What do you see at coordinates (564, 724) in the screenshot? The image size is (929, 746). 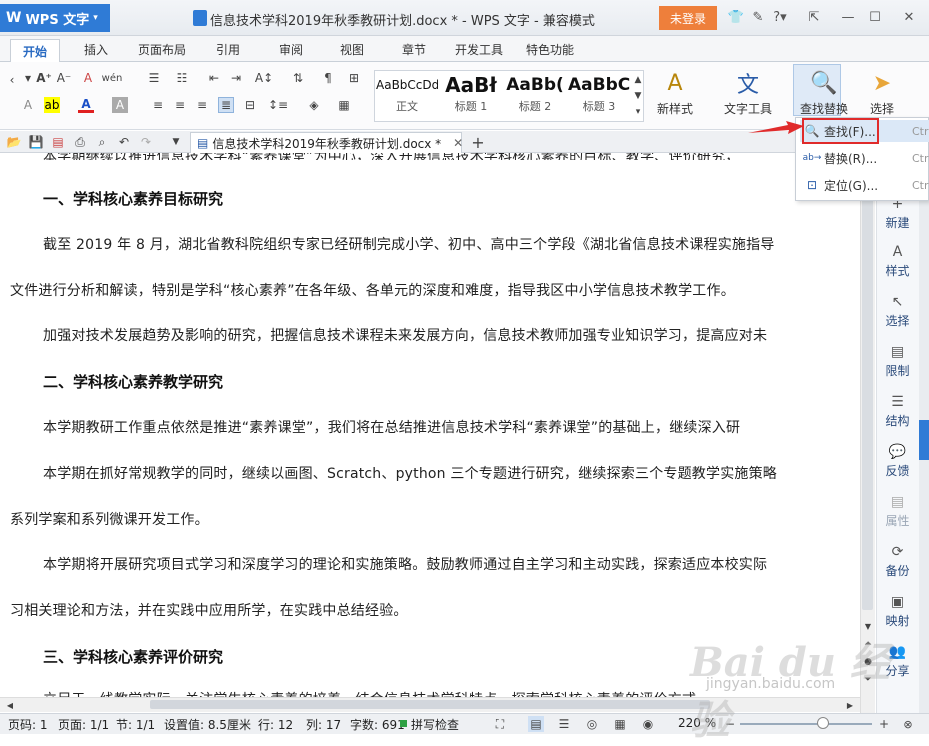 I see `outline-view-icon: ☰` at bounding box center [564, 724].